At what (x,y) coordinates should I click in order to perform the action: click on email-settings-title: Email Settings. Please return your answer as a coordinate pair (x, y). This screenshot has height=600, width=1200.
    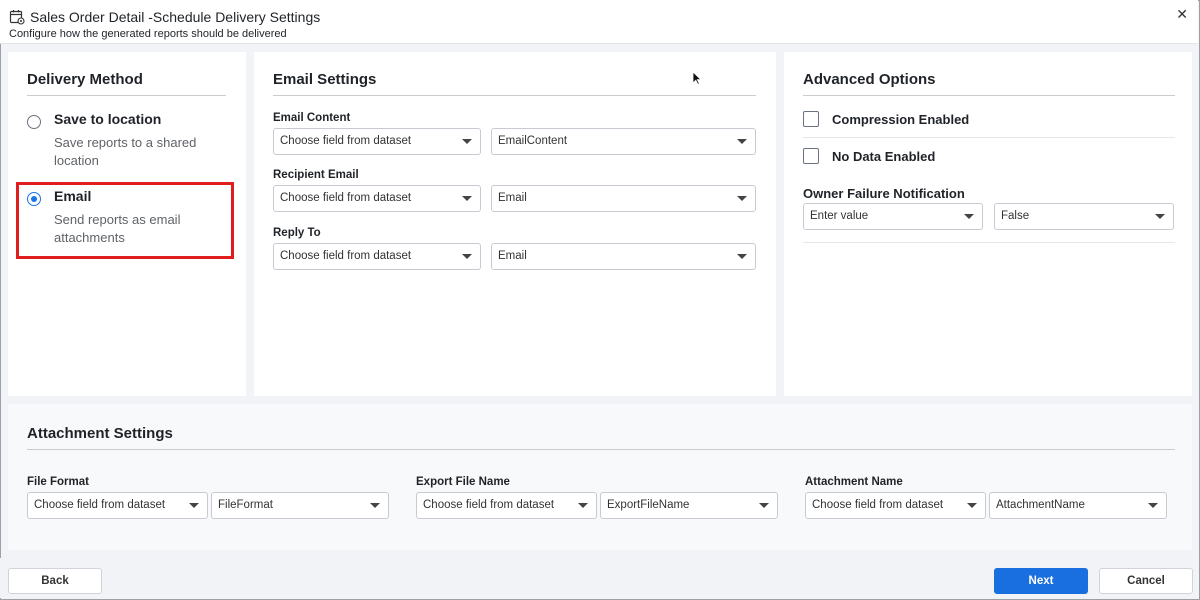
    Looking at the image, I should click on (325, 79).